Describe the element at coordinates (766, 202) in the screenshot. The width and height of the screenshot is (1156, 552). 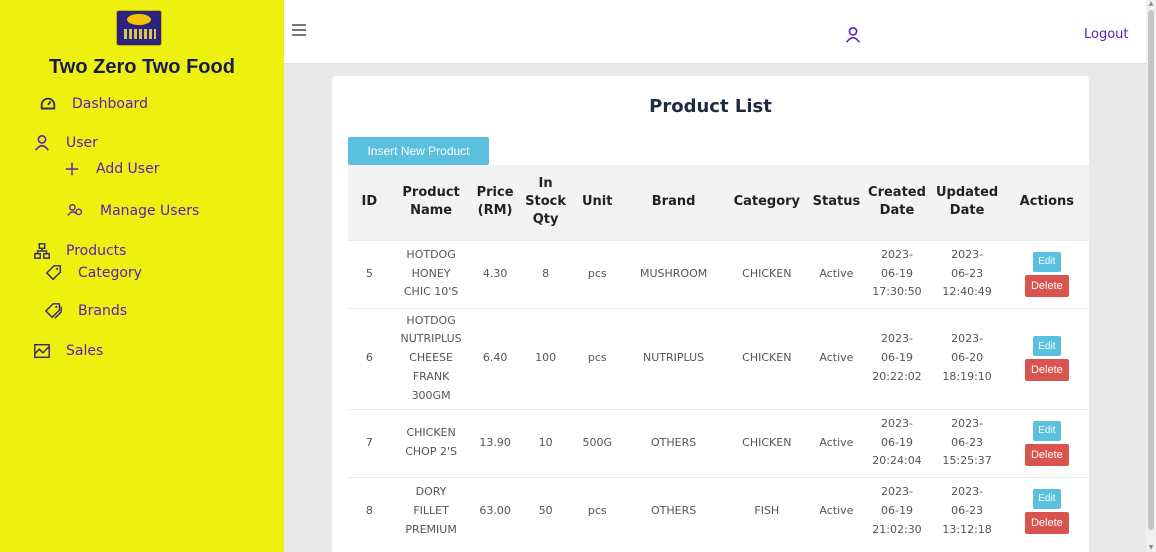
I see `column-header-category: Category` at that location.